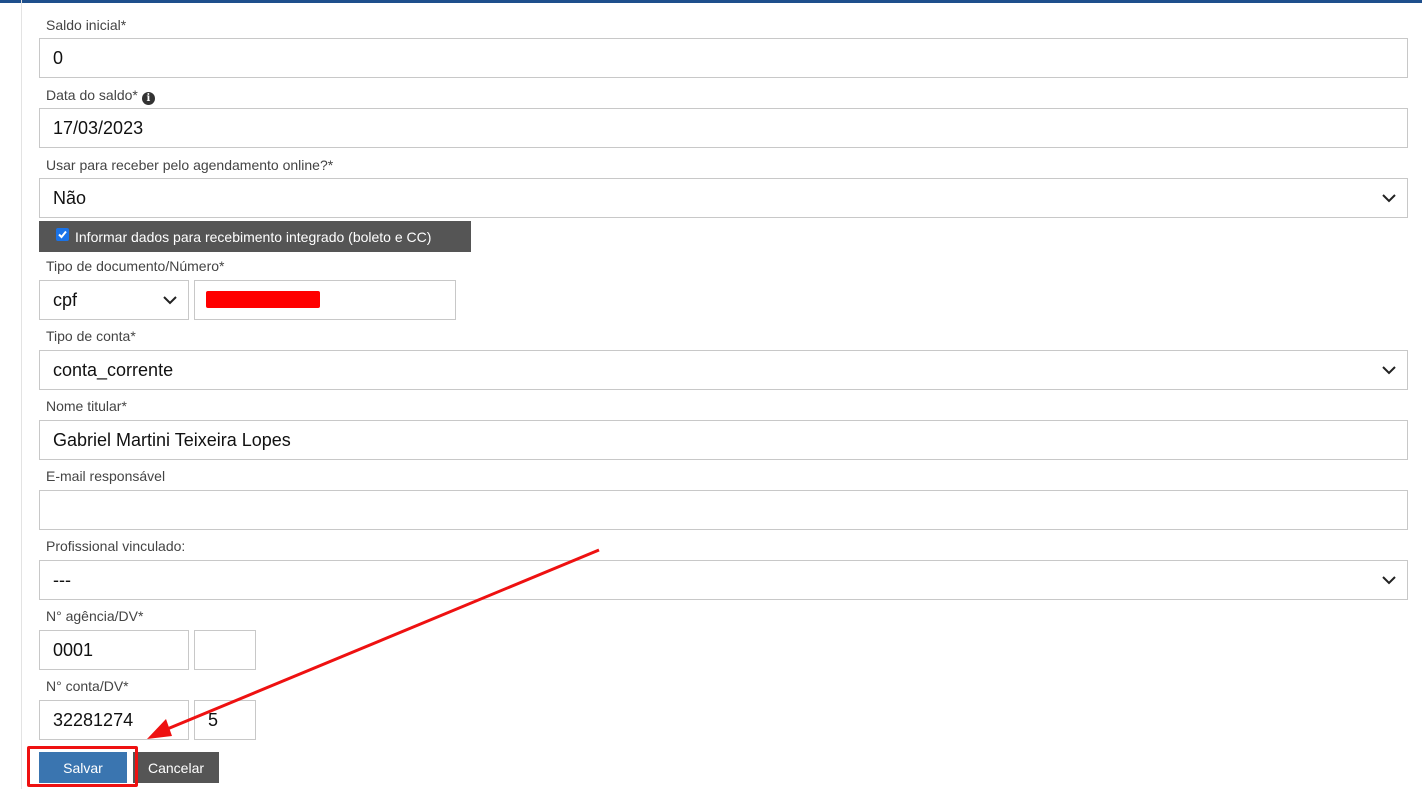 The image size is (1422, 789). I want to click on tipo-conta-select: conta_corrente, so click(723, 370).